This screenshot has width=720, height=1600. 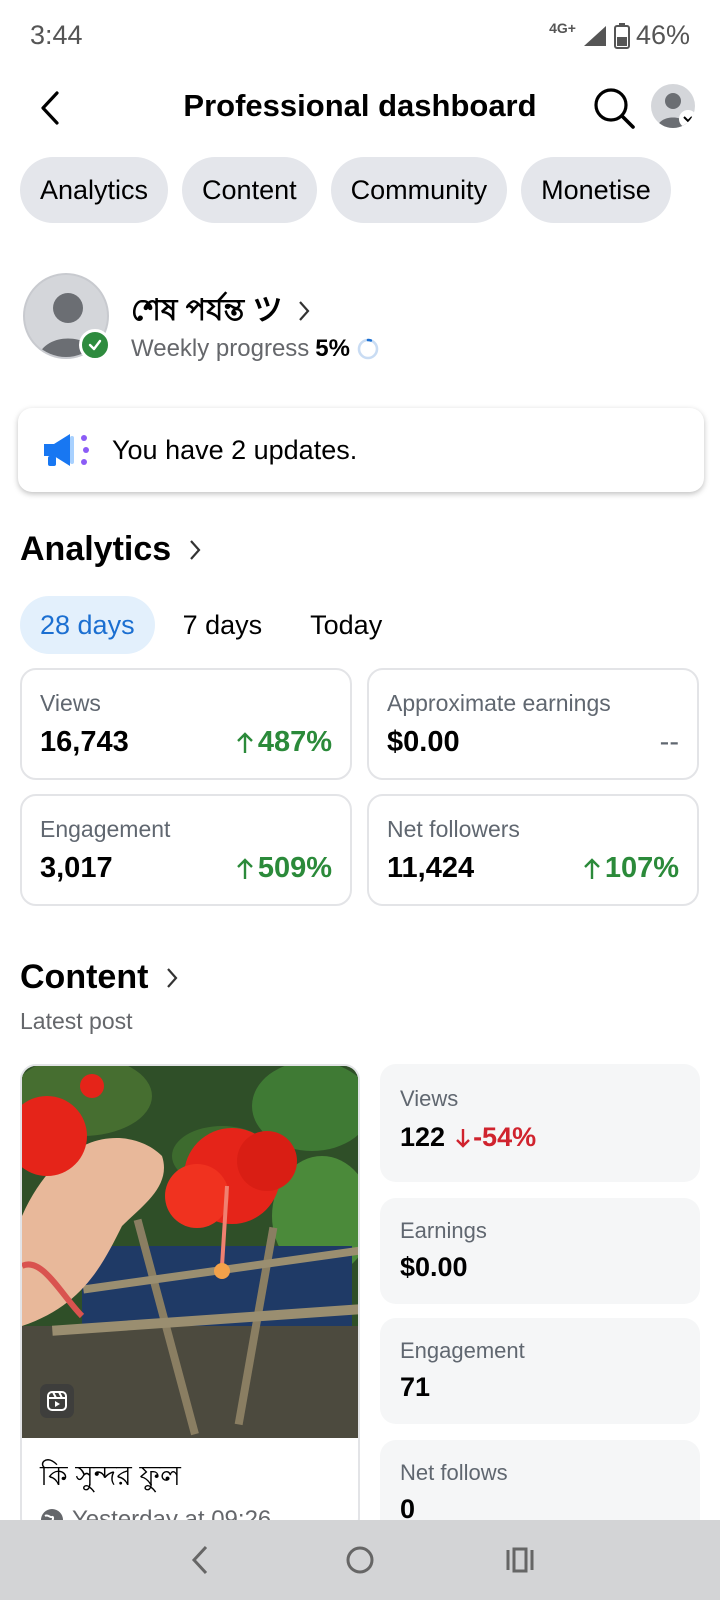 I want to click on battery-icon, so click(x=621, y=35).